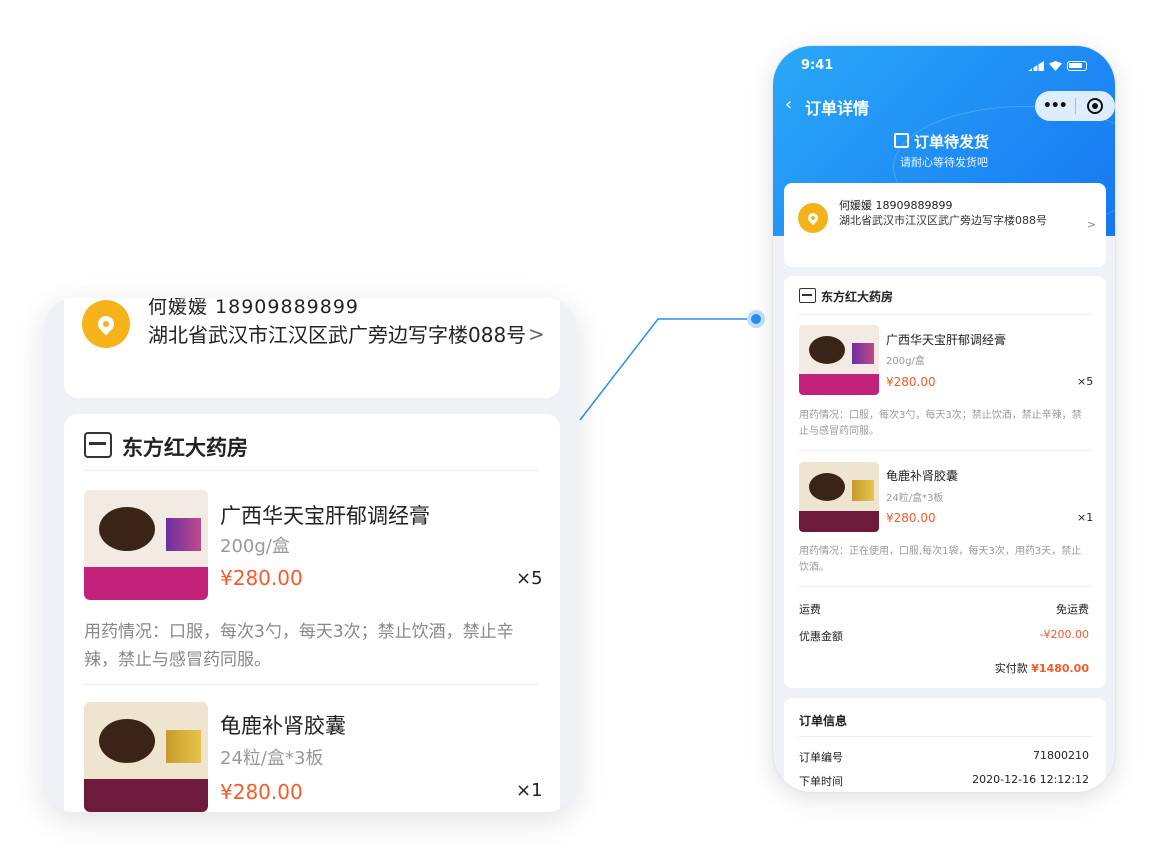 This screenshot has height=858, width=1162. Describe the element at coordinates (1077, 66) in the screenshot. I see `battery-icon` at that location.